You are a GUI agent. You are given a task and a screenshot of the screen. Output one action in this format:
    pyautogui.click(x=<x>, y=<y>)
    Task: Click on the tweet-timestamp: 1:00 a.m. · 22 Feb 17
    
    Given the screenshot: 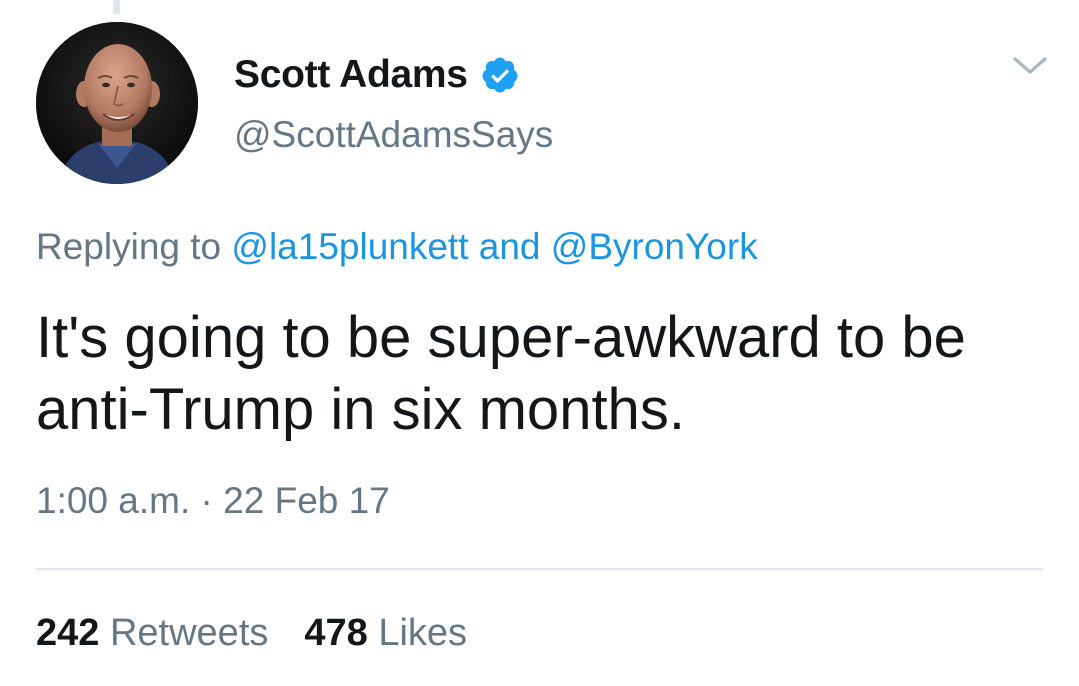 What is the action you would take?
    pyautogui.click(x=213, y=501)
    